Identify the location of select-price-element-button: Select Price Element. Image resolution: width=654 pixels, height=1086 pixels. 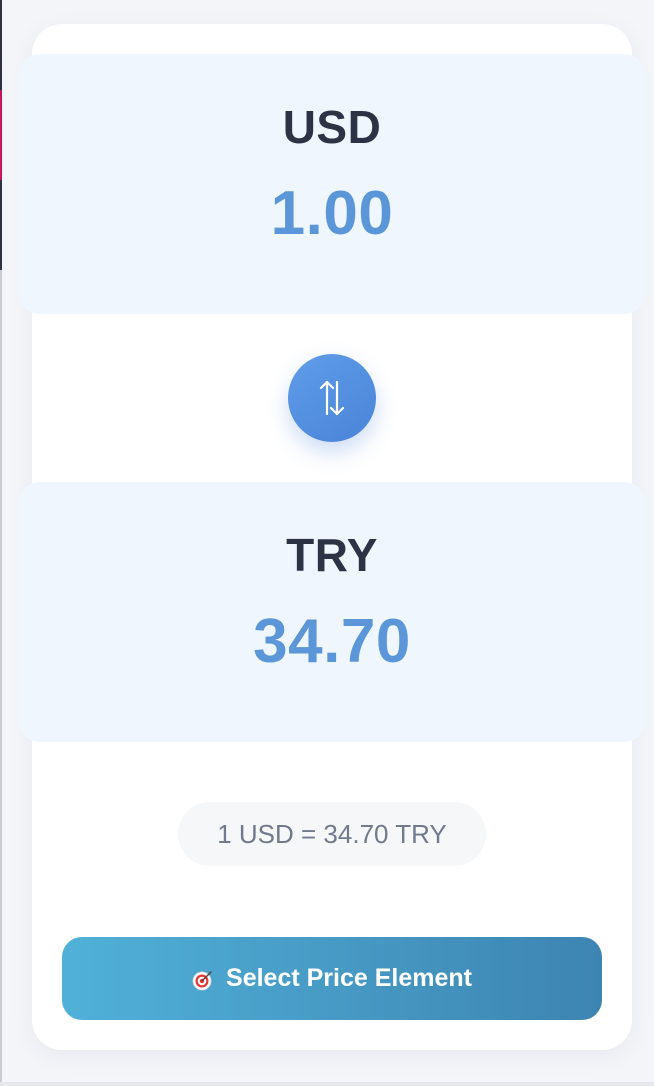
(332, 978).